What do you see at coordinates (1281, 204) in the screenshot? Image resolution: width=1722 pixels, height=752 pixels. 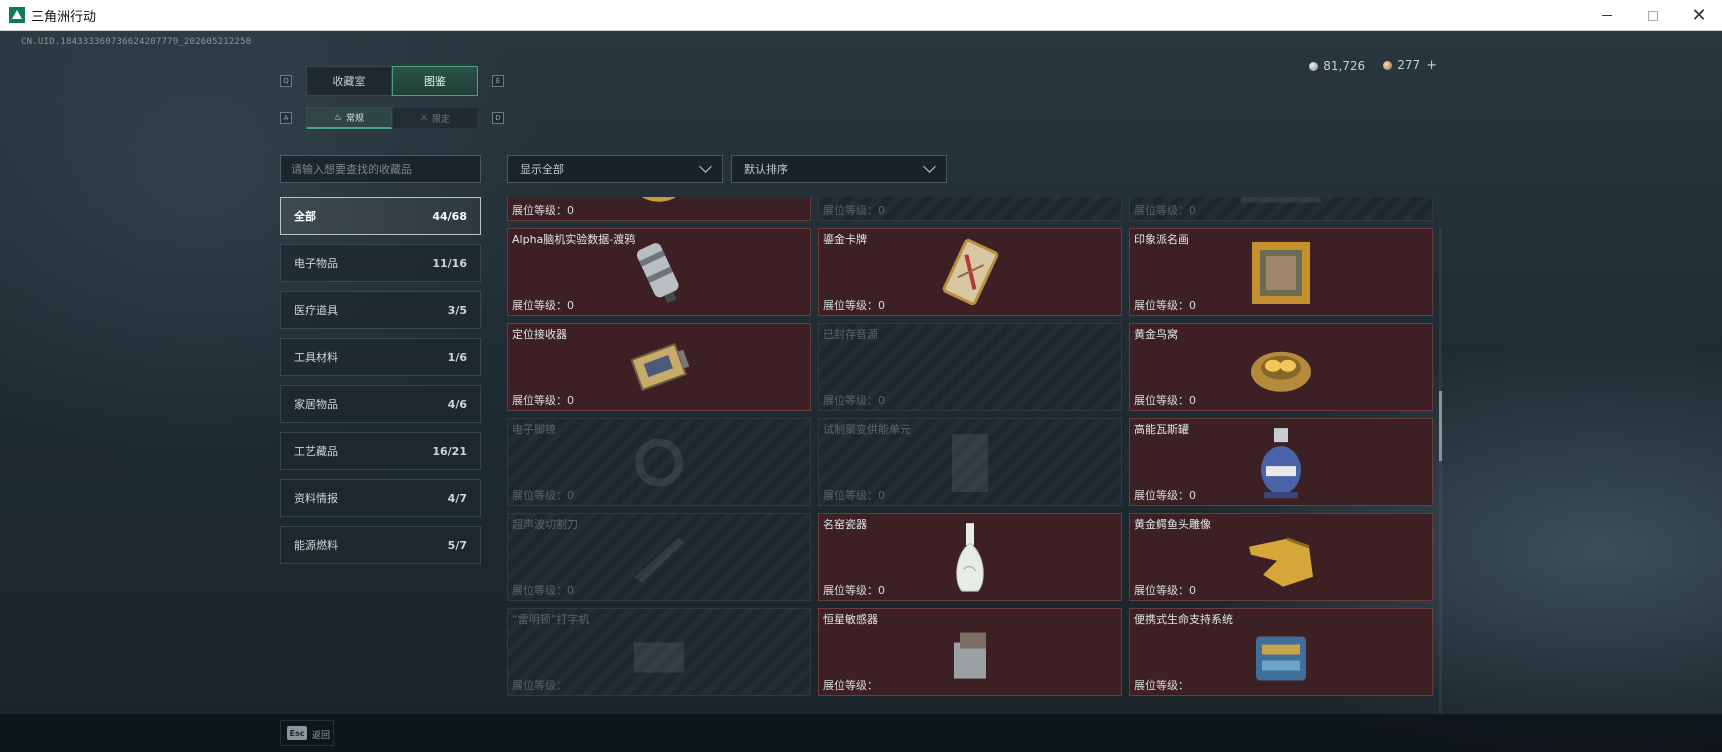 I see `item-image-crate` at bounding box center [1281, 204].